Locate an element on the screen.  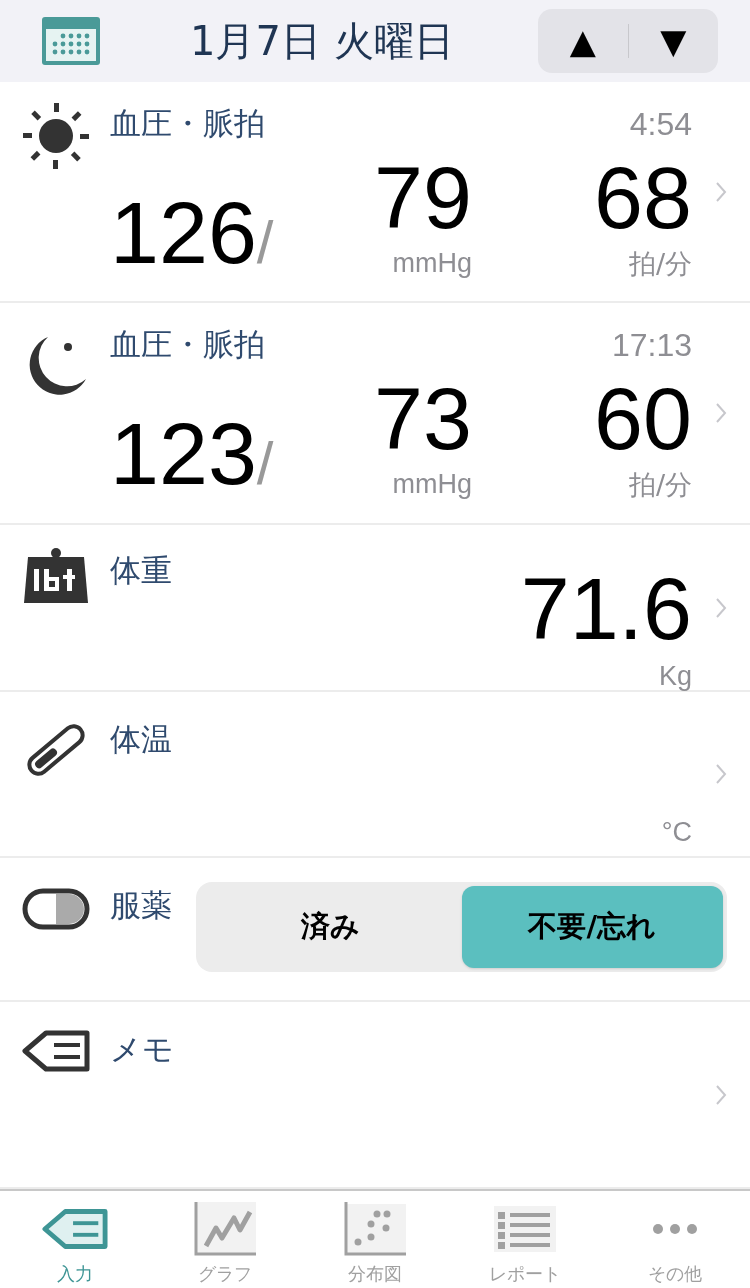
weight-value: 71.6 is located at coordinates (606, 609).